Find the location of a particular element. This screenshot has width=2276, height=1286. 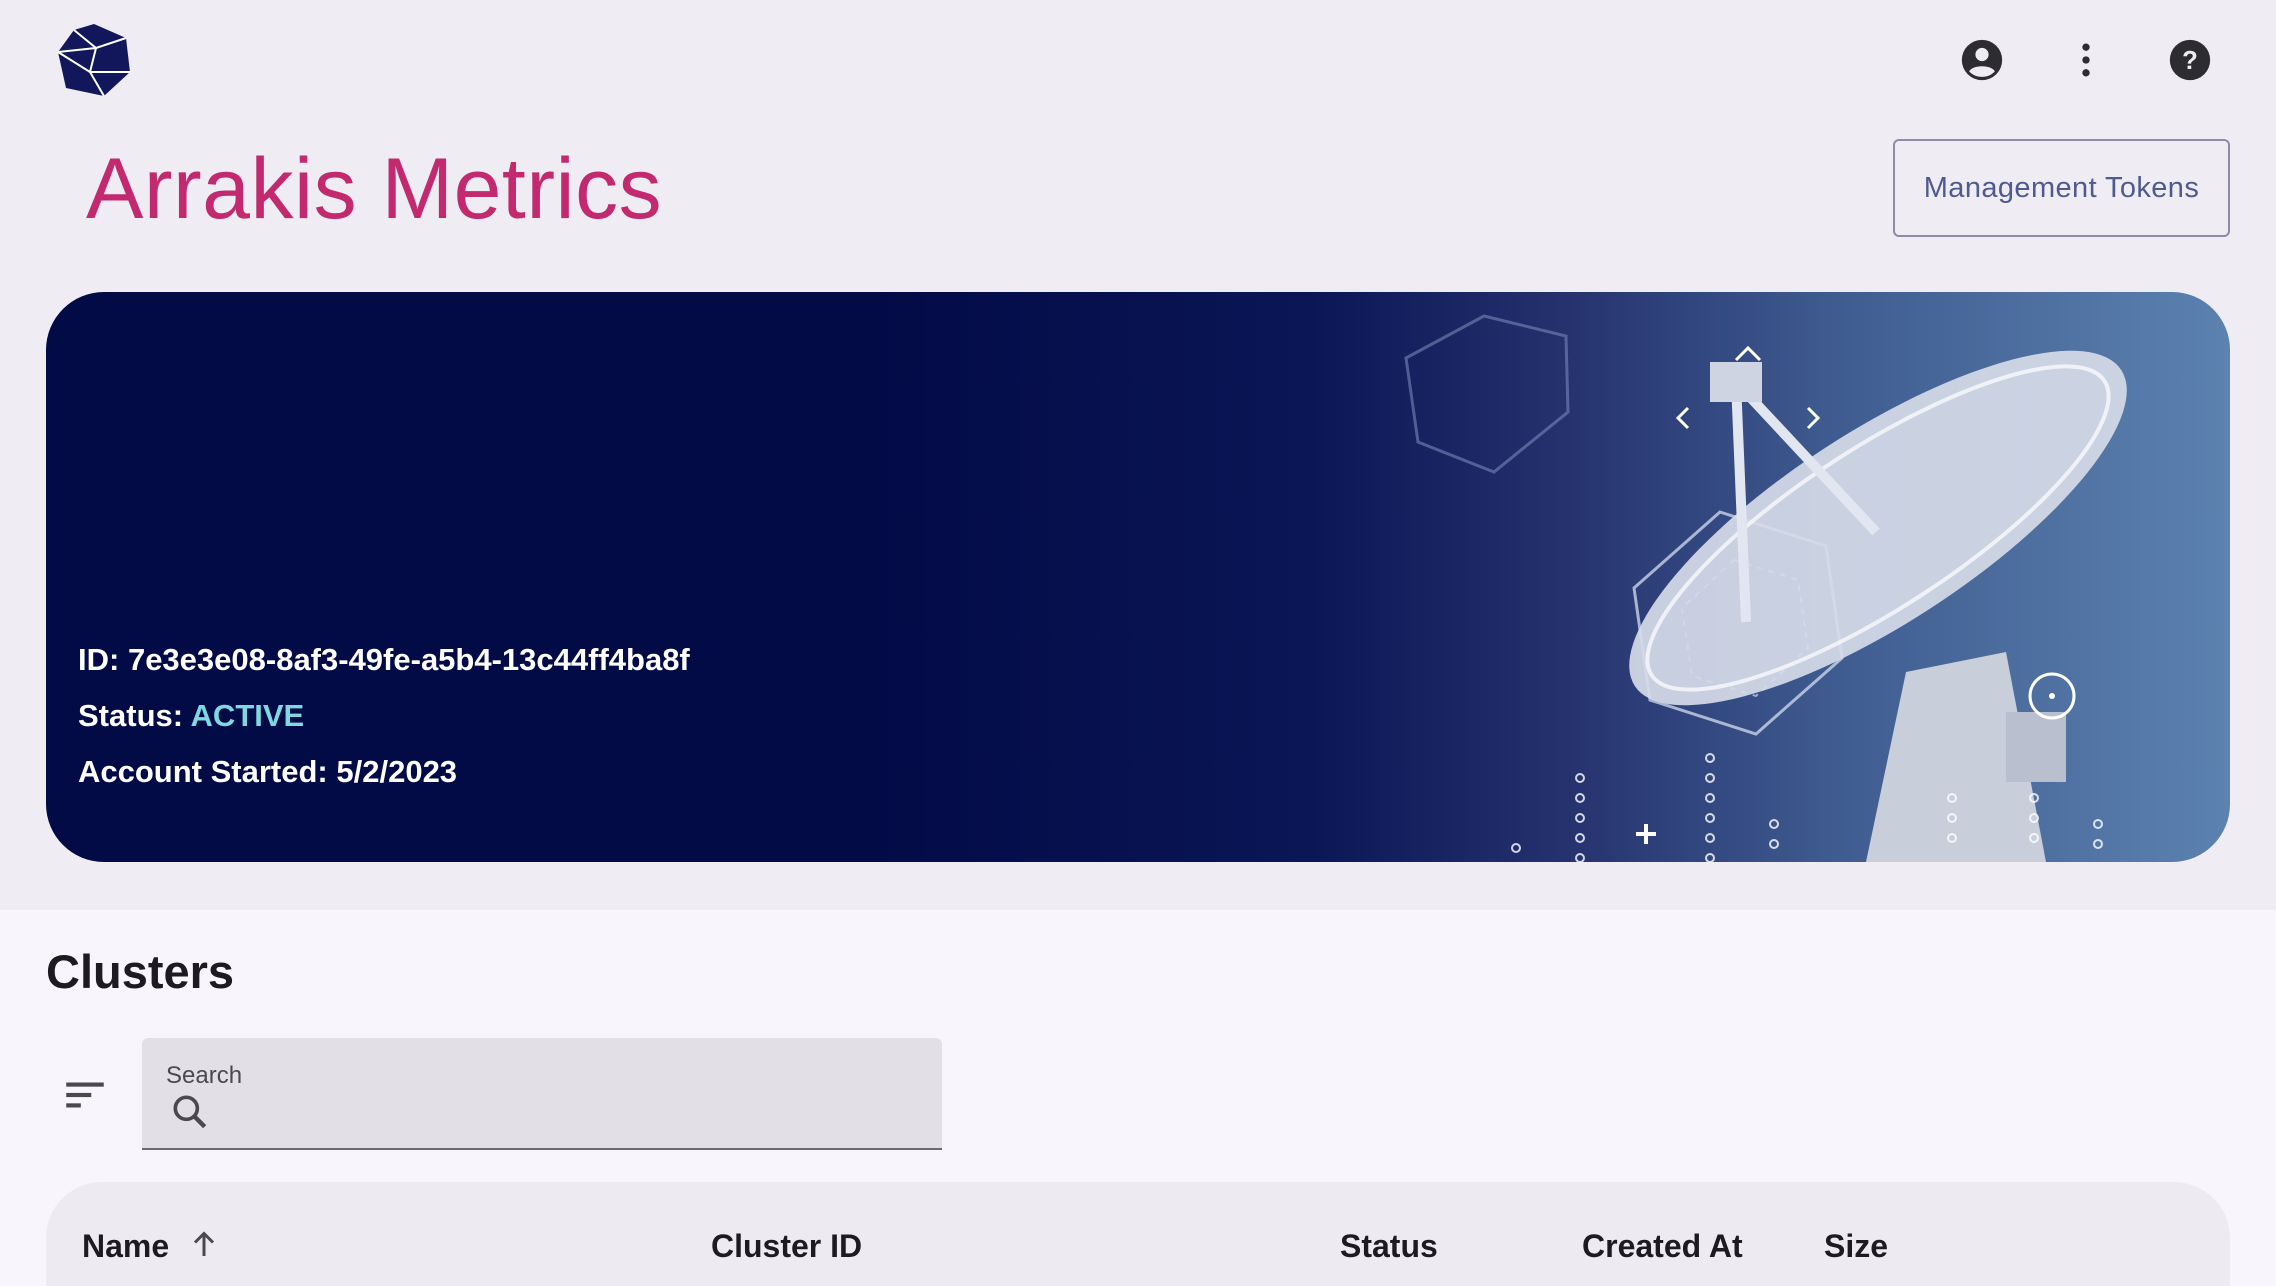

account-circle-icon is located at coordinates (1982, 60).